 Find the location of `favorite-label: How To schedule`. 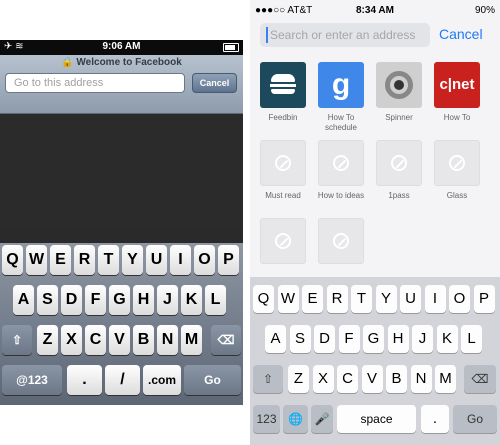

favorite-label: How To schedule is located at coordinates (341, 122).